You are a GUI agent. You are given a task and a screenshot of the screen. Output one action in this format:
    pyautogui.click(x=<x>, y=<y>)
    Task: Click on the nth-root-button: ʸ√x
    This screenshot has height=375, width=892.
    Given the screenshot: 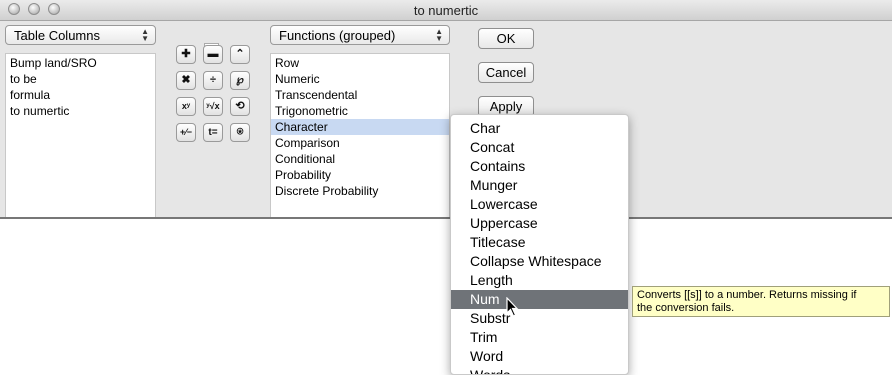 What is the action you would take?
    pyautogui.click(x=213, y=106)
    